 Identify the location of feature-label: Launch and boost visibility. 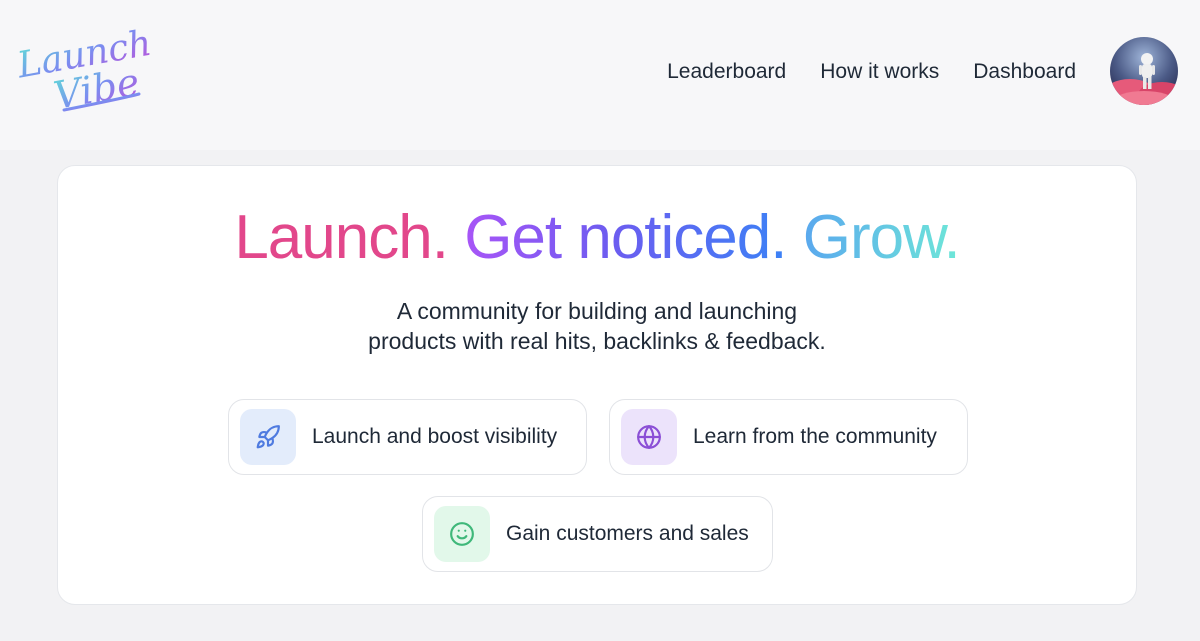
(435, 436).